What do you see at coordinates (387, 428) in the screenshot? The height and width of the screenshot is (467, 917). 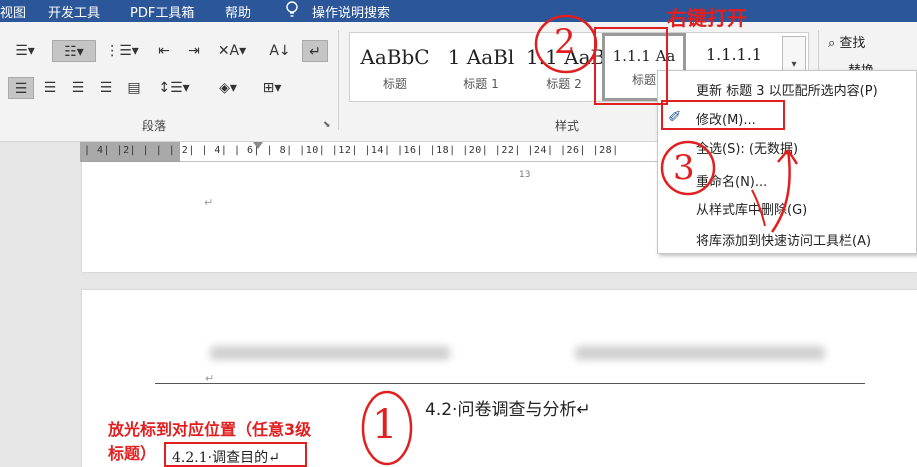 I see `step-1-circle` at bounding box center [387, 428].